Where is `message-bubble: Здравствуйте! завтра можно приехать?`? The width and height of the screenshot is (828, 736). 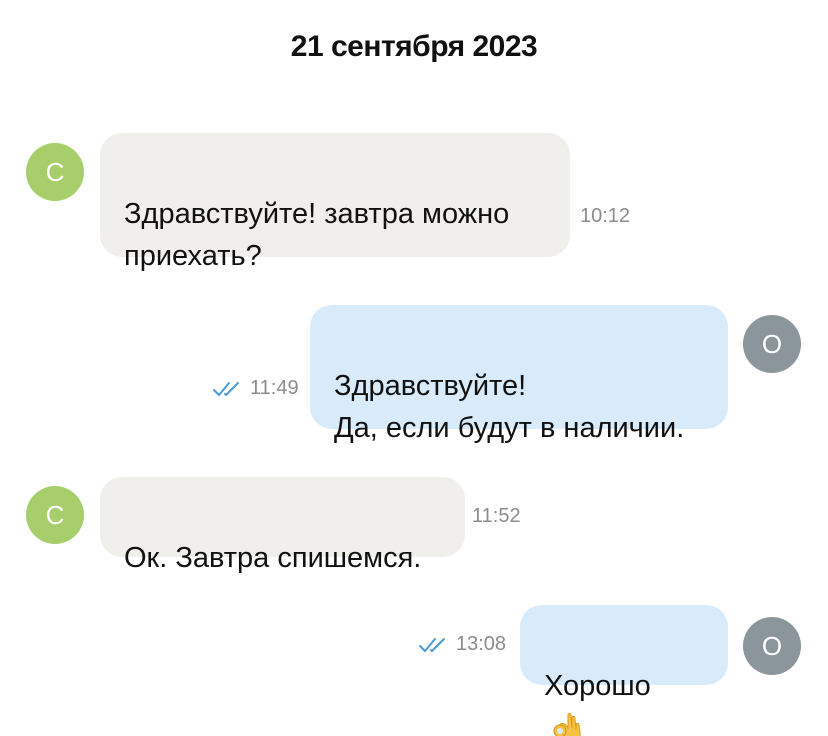 message-bubble: Здравствуйте! завтра можно приехать? is located at coordinates (335, 202).